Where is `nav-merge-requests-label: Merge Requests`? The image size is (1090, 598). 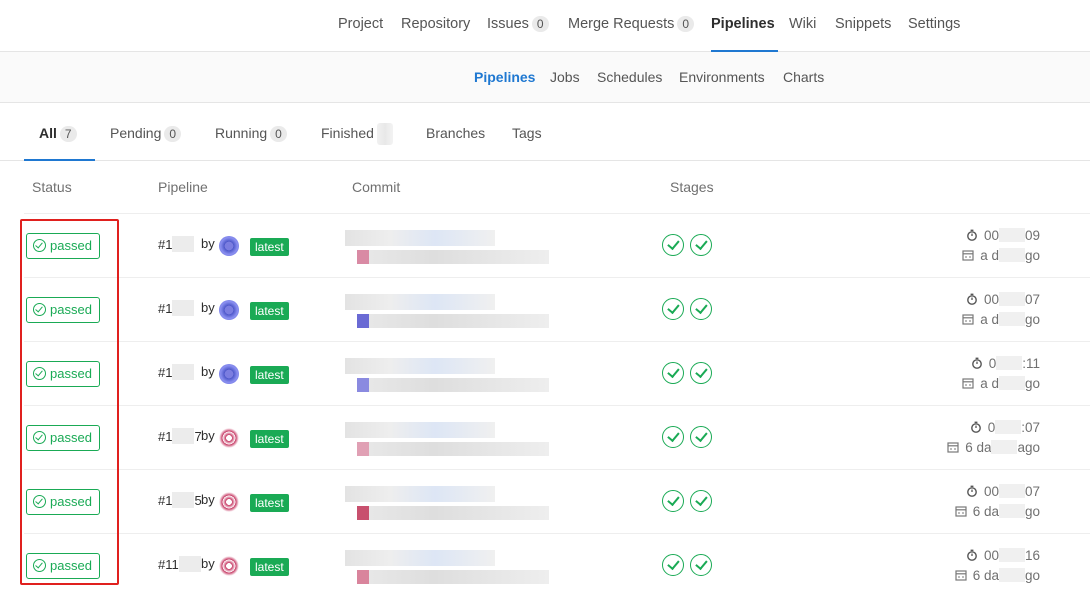 nav-merge-requests-label: Merge Requests is located at coordinates (621, 24).